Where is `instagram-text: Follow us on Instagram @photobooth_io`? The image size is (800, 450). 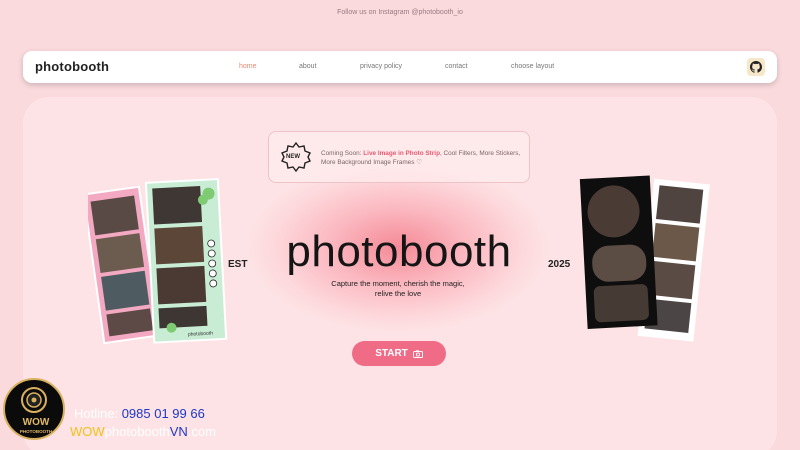
instagram-text: Follow us on Instagram @photobooth_io is located at coordinates (400, 12).